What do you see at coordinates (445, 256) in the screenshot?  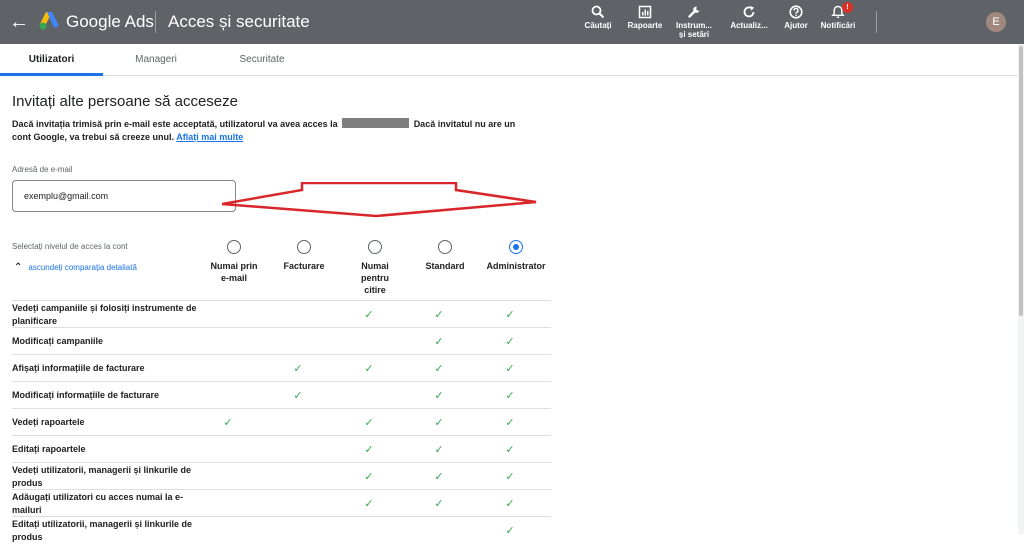 I see `level-standard: Standard` at bounding box center [445, 256].